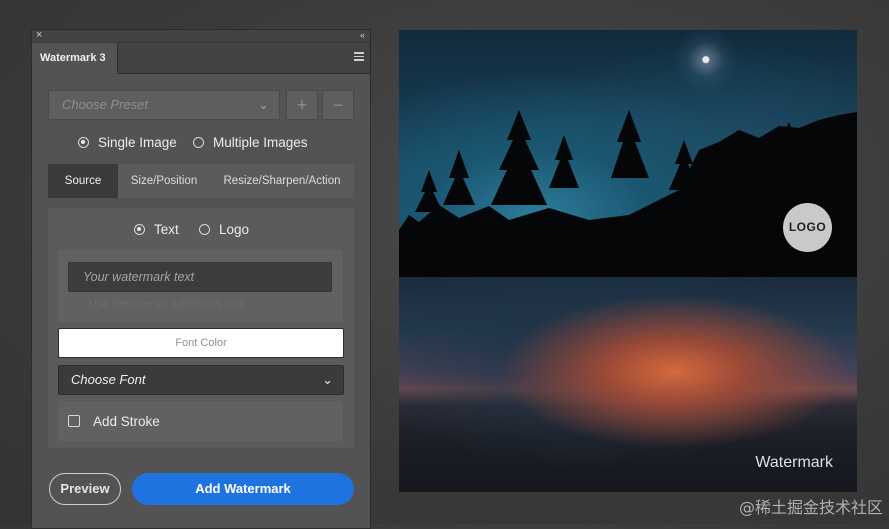 The height and width of the screenshot is (529, 889). I want to click on preset-dropdown: Choose Preset ⌄, so click(164, 105).